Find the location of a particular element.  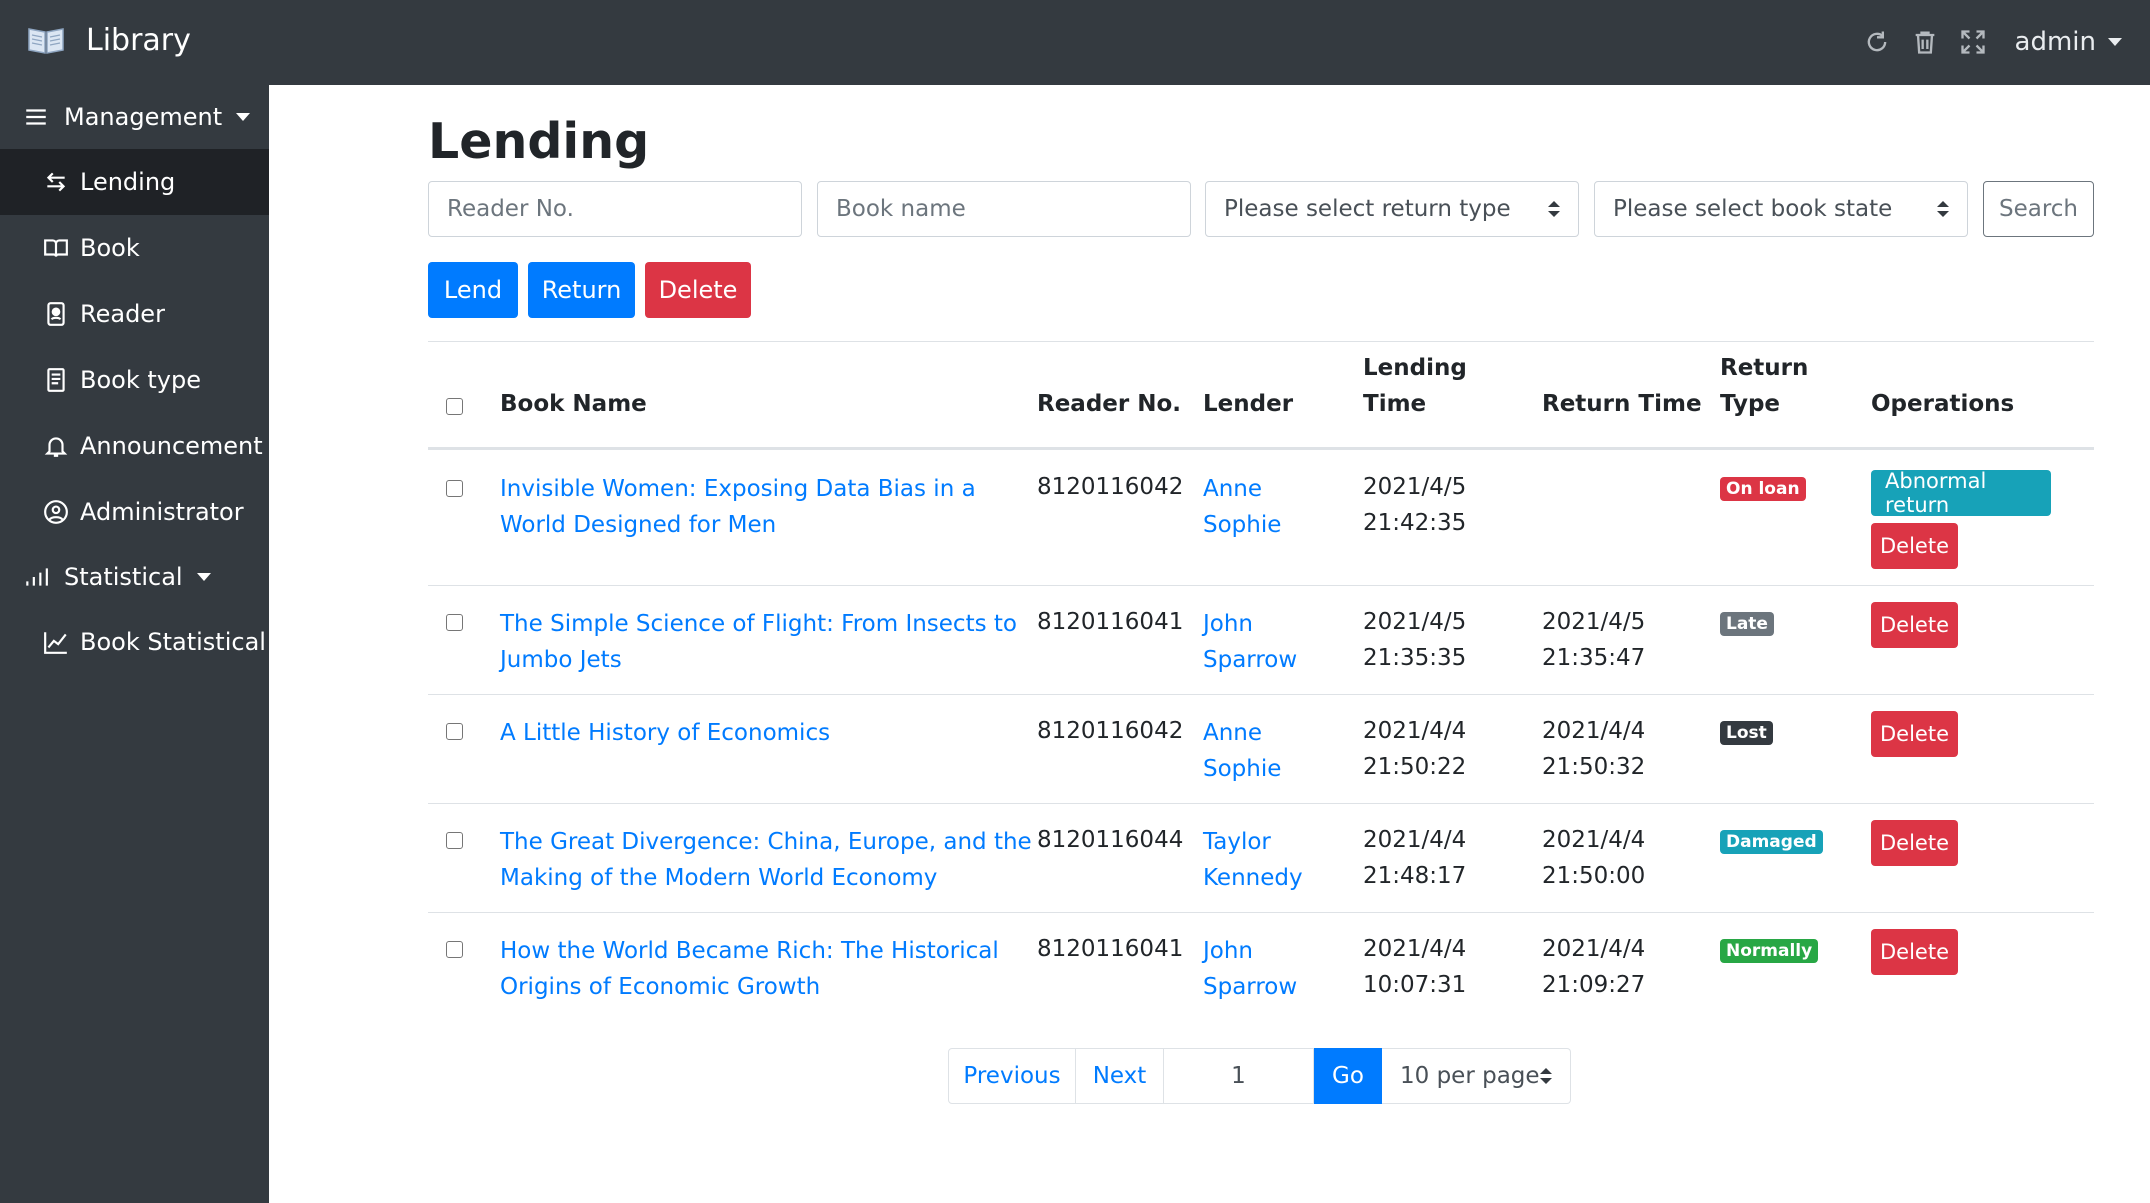

book-name-input: Book name is located at coordinates (1004, 209).